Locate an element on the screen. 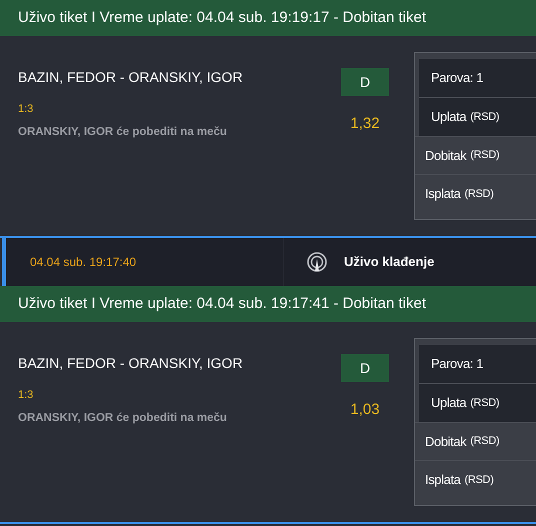  ticket-header: Uživo tiket I Vreme uplate: 04.04 sub. 19:19:17 - Dobitan tiket is located at coordinates (268, 18).